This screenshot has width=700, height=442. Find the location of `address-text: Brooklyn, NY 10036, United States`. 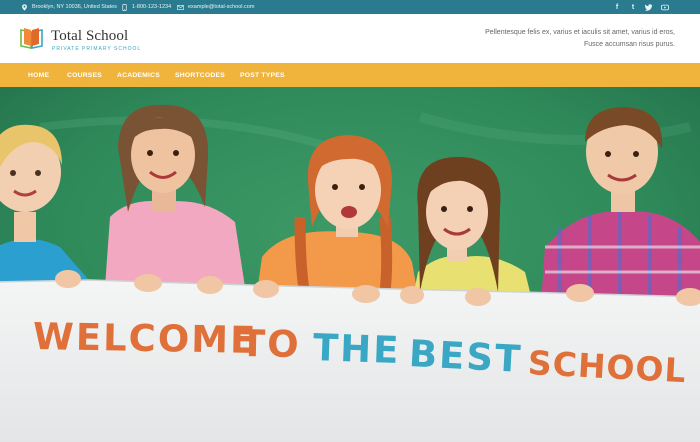

address-text: Brooklyn, NY 10036, United States is located at coordinates (74, 7).